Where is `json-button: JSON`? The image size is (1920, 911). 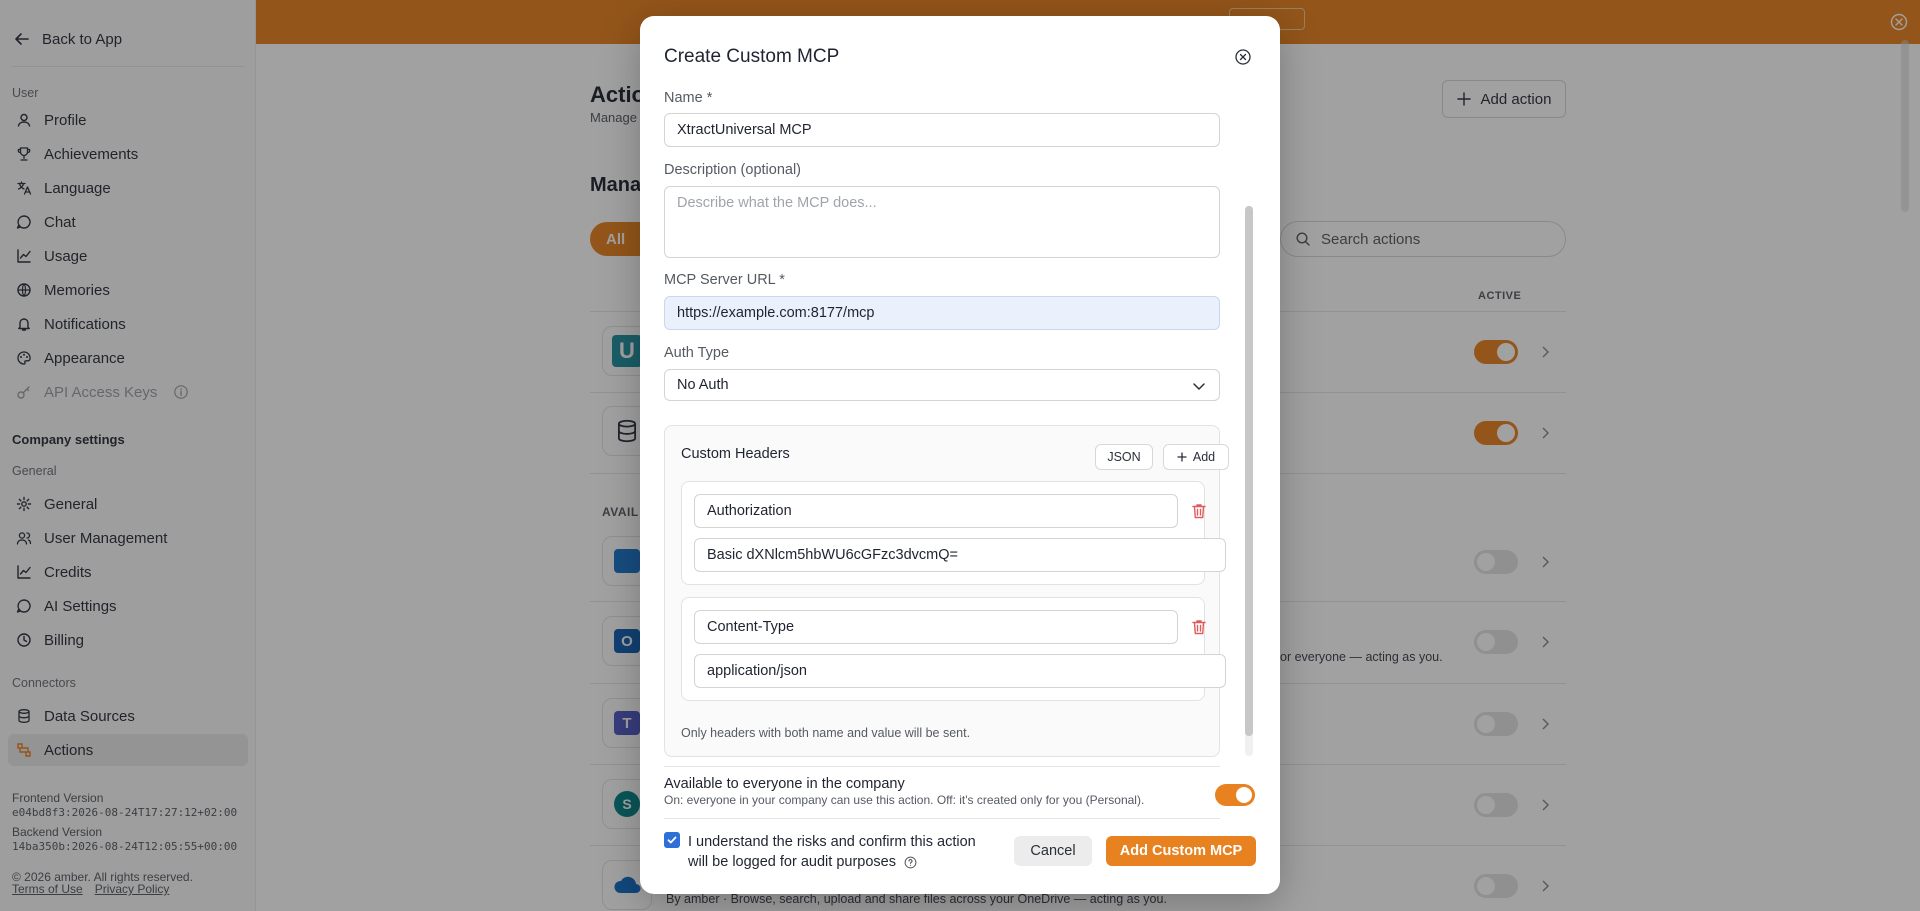
json-button: JSON is located at coordinates (1124, 457).